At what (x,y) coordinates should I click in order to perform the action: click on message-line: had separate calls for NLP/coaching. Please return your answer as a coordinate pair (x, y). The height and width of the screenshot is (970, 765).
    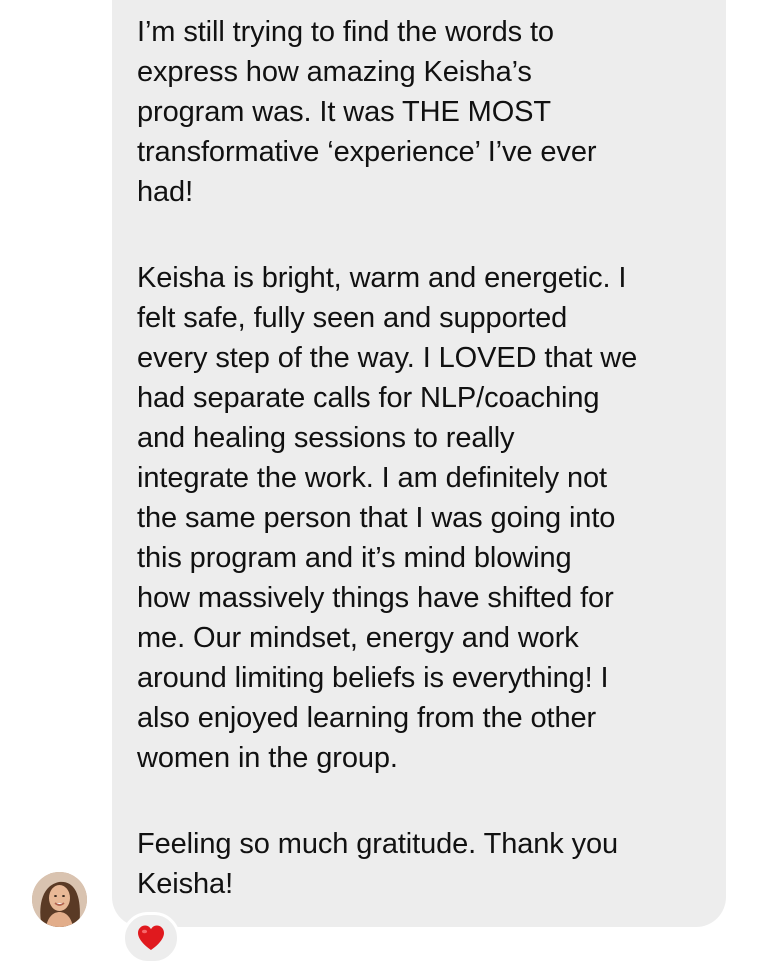
    Looking at the image, I should click on (368, 398).